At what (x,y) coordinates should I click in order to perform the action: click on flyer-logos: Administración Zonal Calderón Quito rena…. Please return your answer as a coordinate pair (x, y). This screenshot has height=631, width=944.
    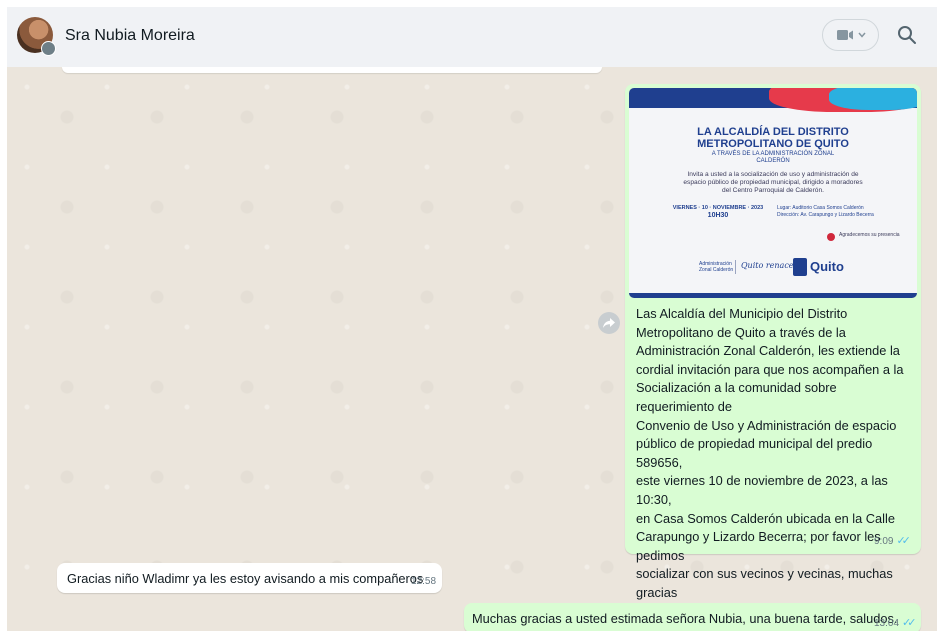
    Looking at the image, I should click on (779, 267).